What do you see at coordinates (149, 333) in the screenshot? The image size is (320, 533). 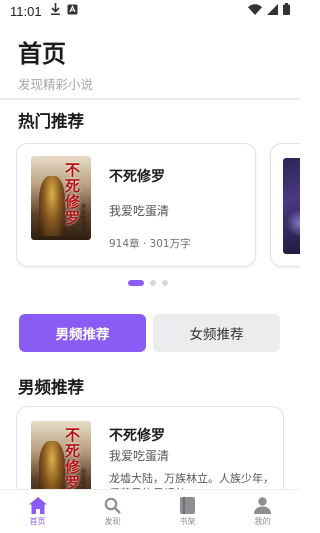 I see `gender-tabs: 男频推荐 女频推荐` at bounding box center [149, 333].